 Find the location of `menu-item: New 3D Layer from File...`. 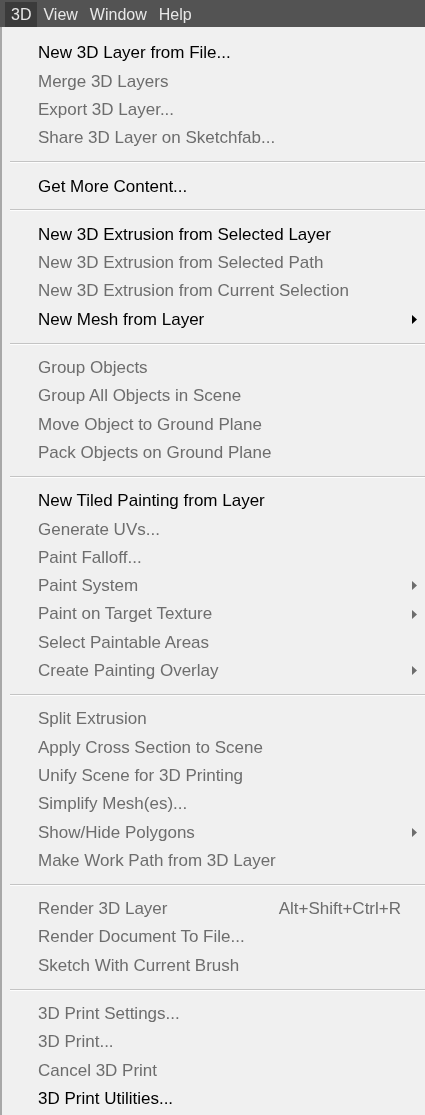

menu-item: New 3D Layer from File... is located at coordinates (217, 53).